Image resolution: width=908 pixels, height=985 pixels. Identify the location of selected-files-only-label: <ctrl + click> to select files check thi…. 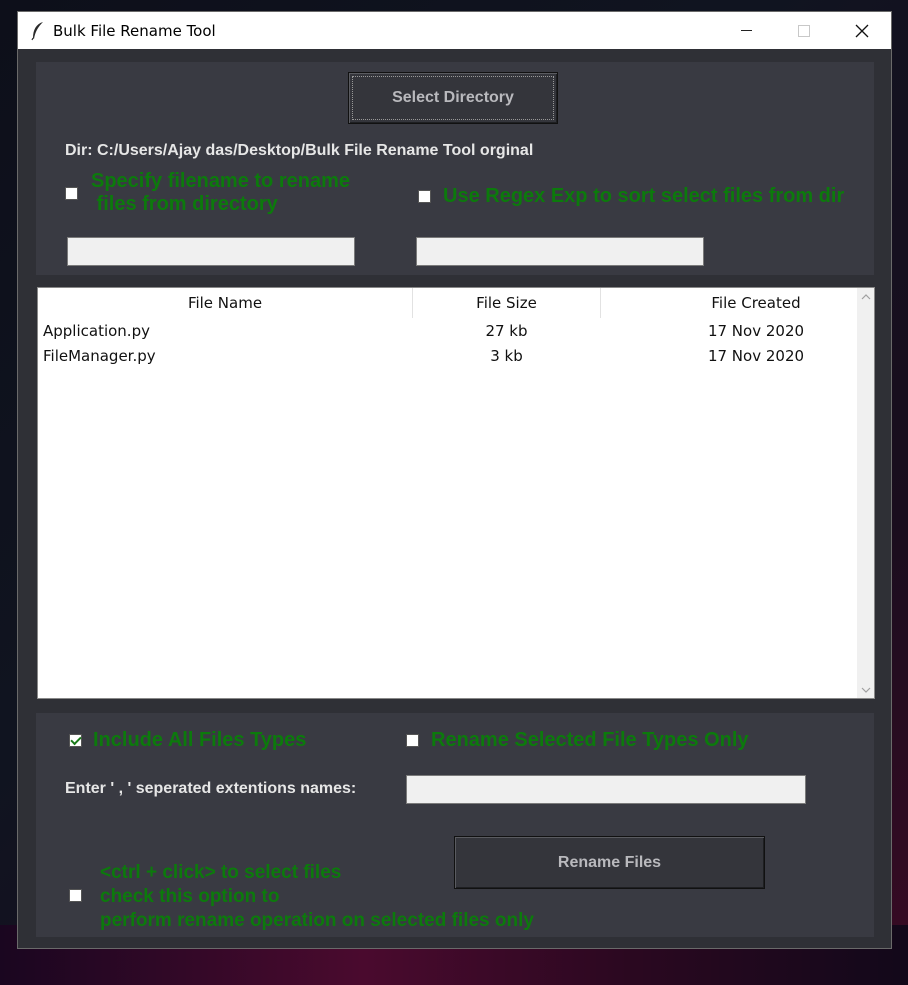
(317, 896).